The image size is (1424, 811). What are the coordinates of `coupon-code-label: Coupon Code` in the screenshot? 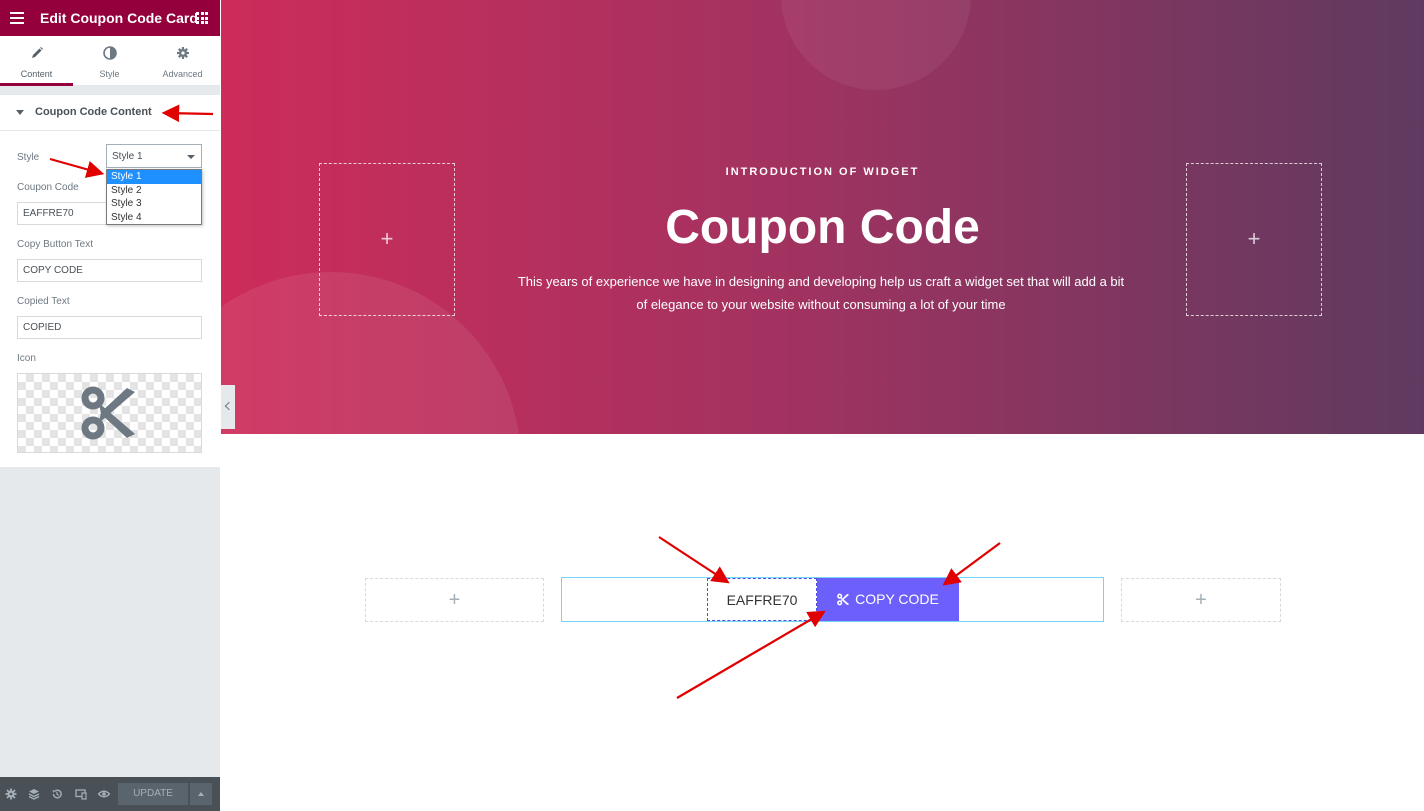 It's located at (48, 187).